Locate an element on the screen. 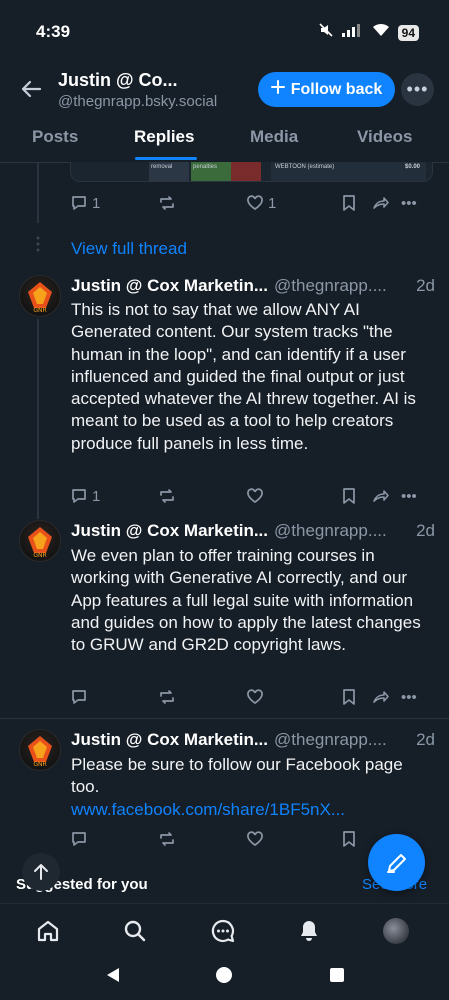  wifi-icon is located at coordinates (381, 32).